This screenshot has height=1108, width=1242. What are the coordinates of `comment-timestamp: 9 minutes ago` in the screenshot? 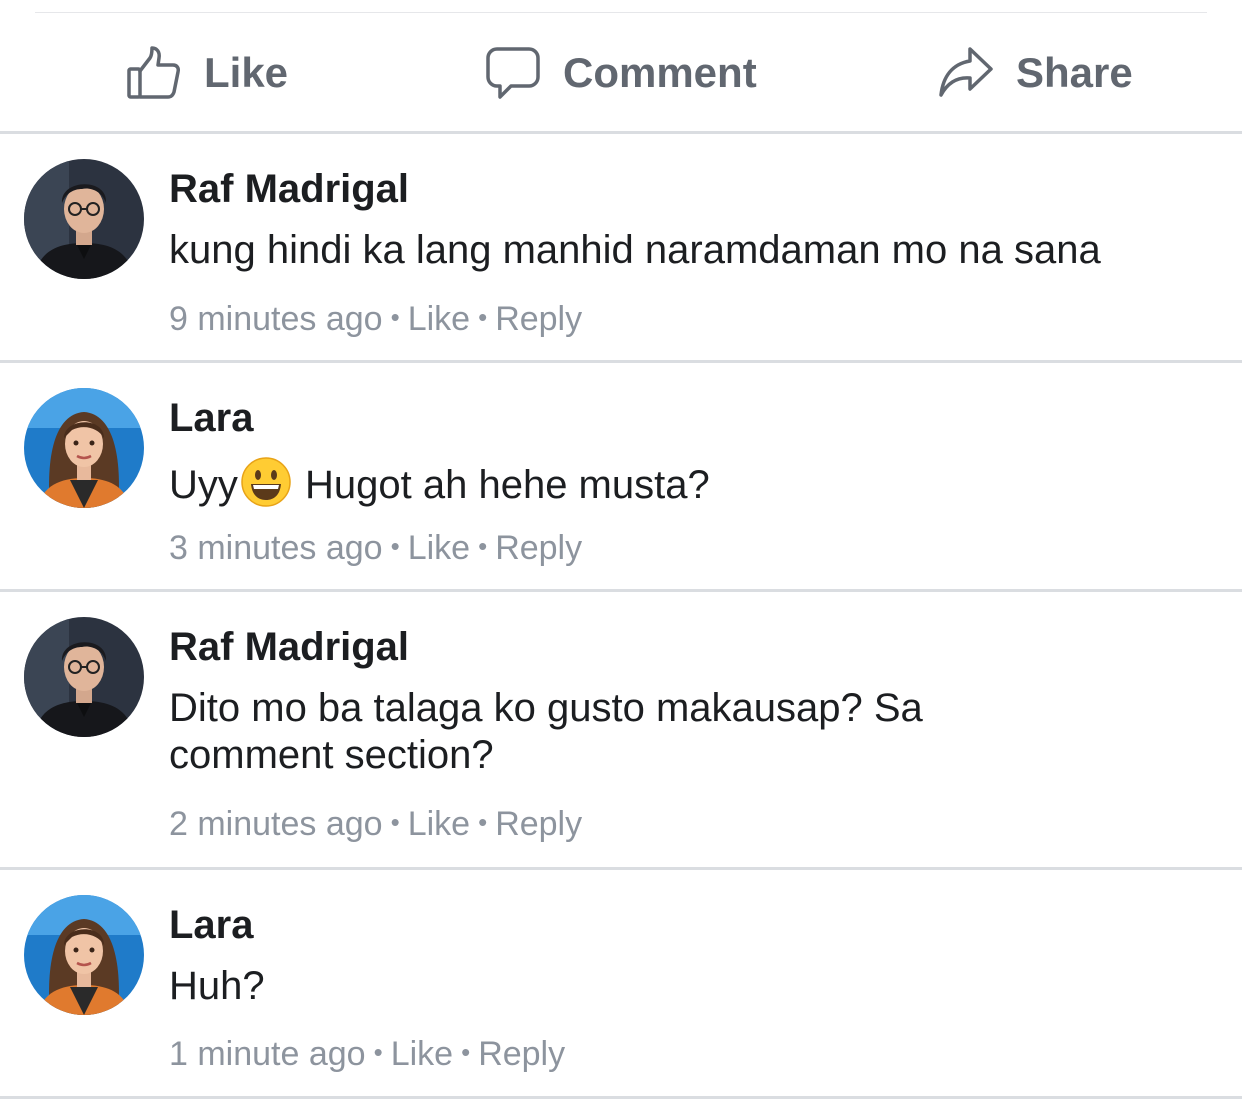 It's located at (276, 319).